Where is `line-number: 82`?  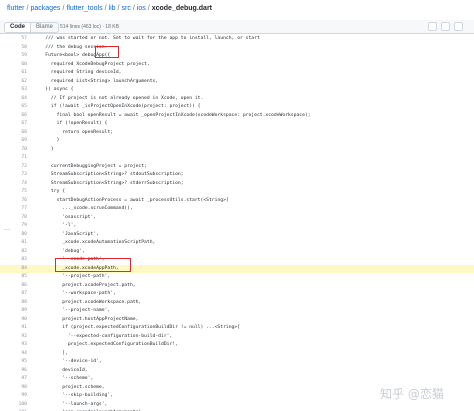
line-number: 82 is located at coordinates (13, 252).